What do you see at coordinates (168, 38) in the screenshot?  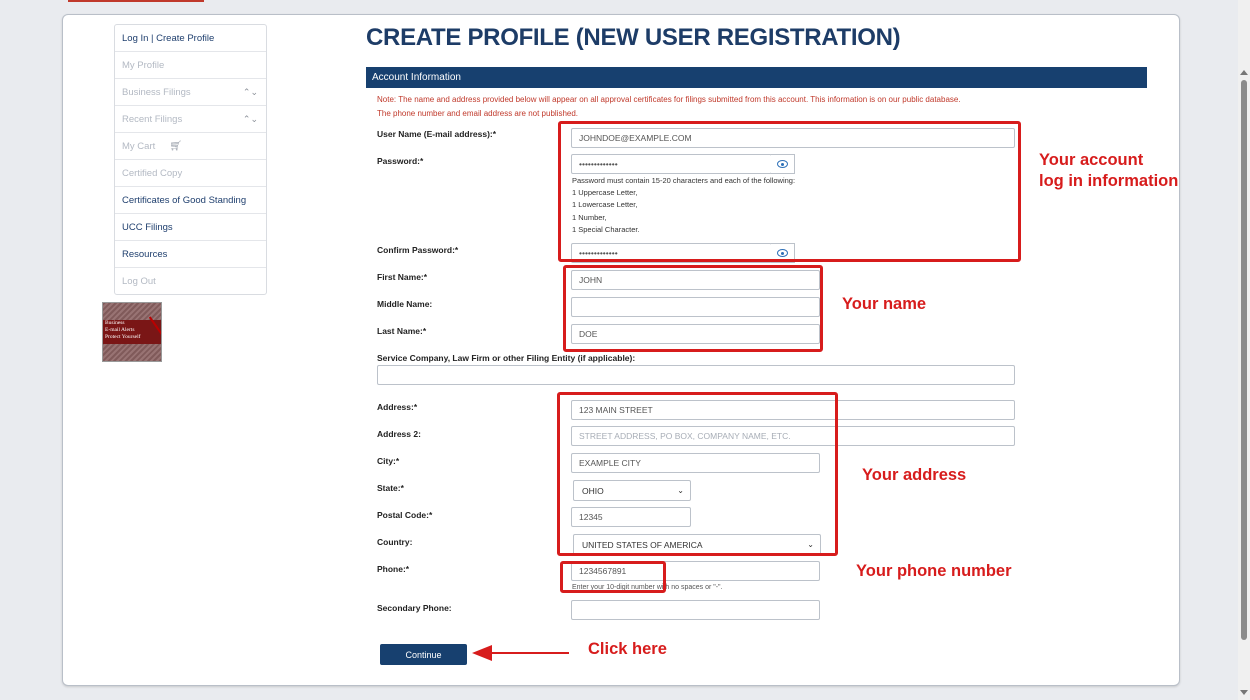 I see `sidebar-item-label: Log In | Create Profile` at bounding box center [168, 38].